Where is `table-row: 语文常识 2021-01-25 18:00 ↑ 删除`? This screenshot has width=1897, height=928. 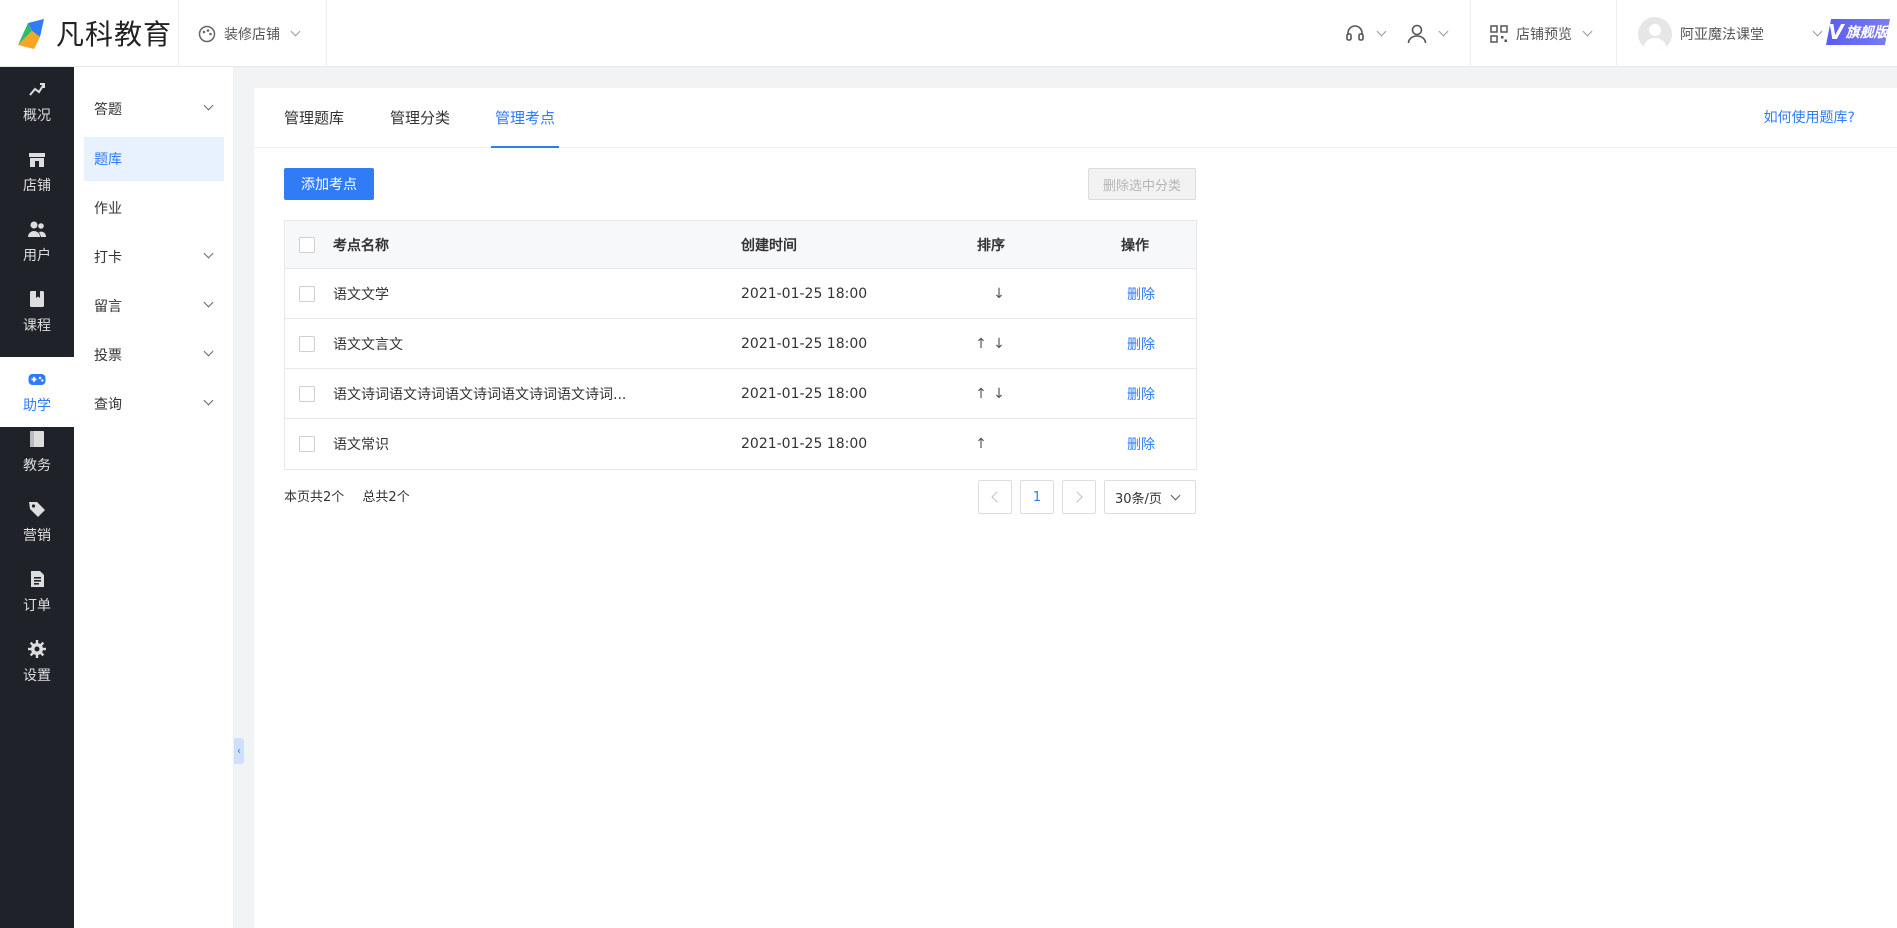 table-row: 语文常识 2021-01-25 18:00 ↑ 删除 is located at coordinates (740, 444).